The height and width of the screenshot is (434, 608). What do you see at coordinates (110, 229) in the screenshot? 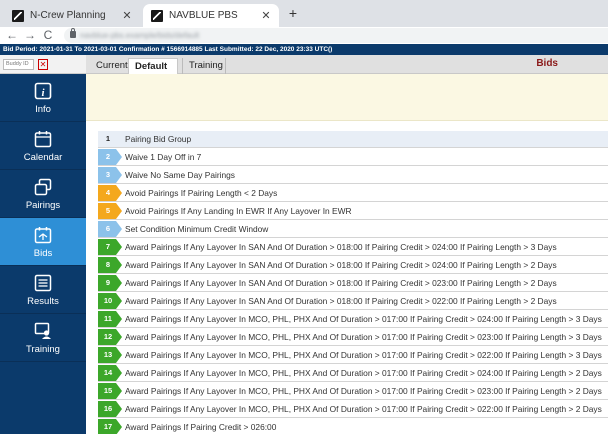
I see `bid-number-badge: 6` at bounding box center [110, 229].